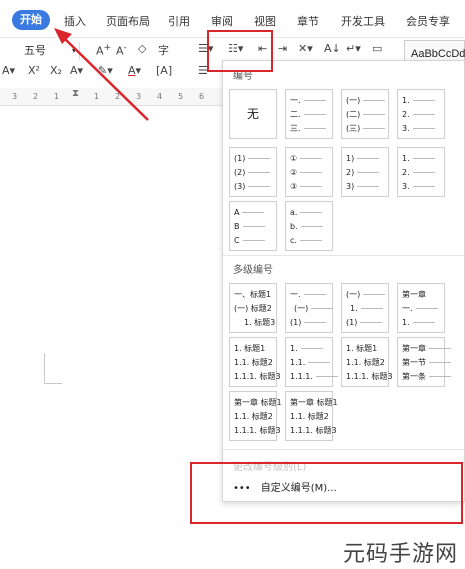 This screenshot has width=465, height=569. Describe the element at coordinates (101, 74) in the screenshot. I see `red-arrow-icon` at that location.